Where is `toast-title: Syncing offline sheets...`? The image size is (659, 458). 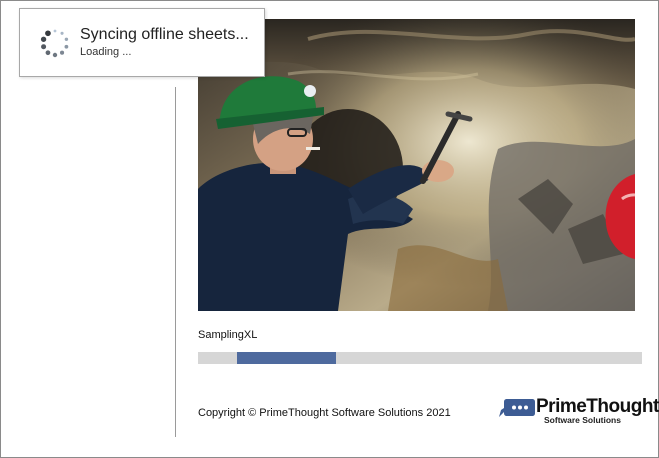 toast-title: Syncing offline sheets... is located at coordinates (164, 34).